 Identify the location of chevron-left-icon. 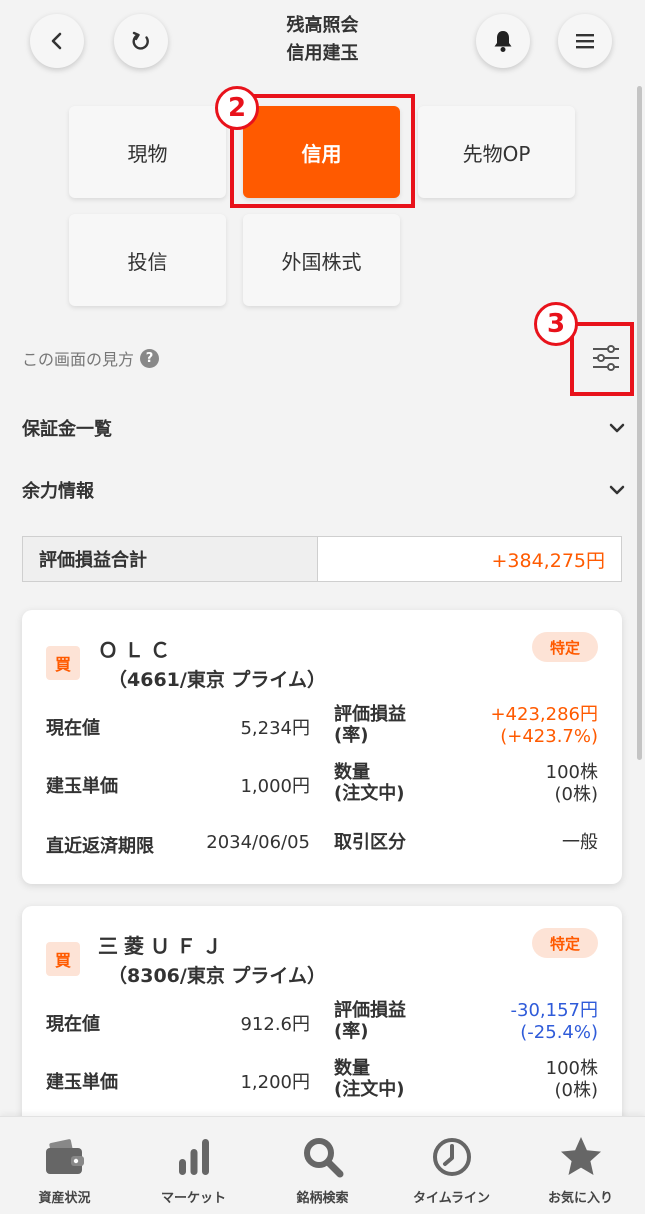
(56, 41).